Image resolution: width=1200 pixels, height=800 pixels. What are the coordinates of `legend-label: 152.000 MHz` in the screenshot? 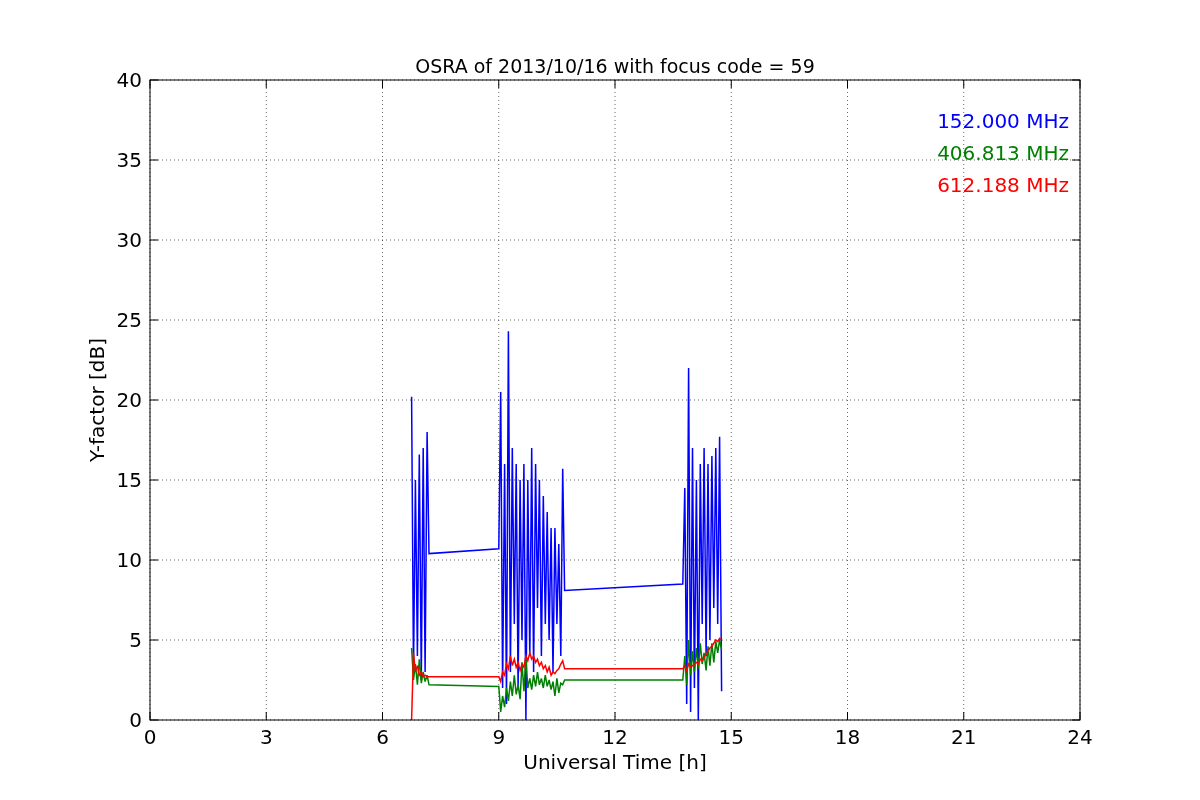 It's located at (1003, 121).